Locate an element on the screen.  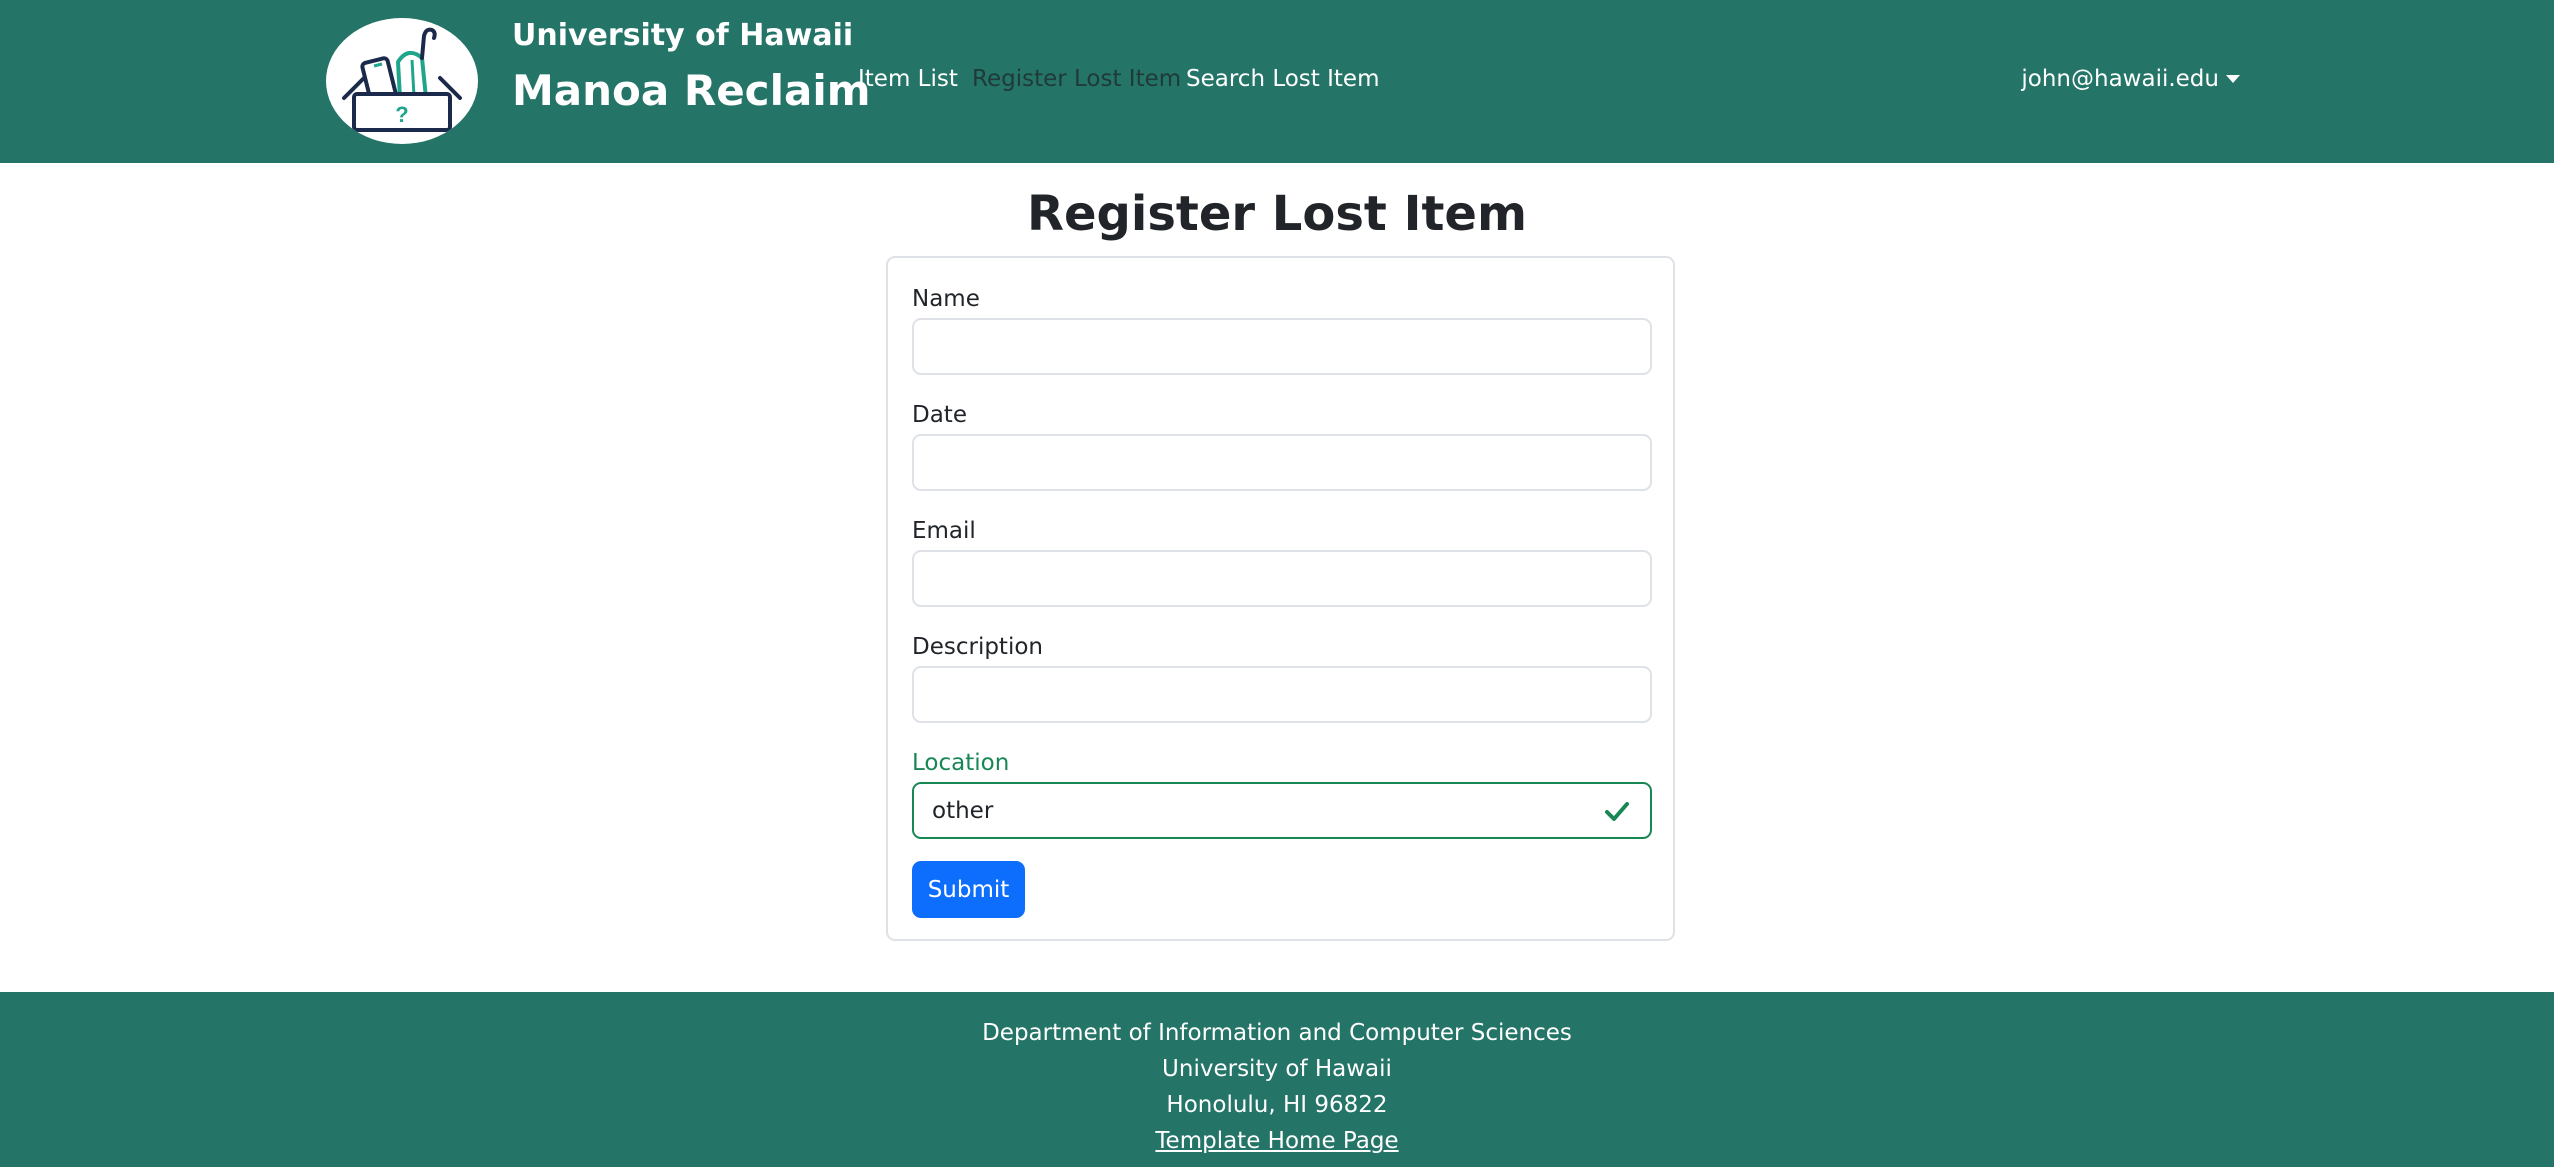
date-field is located at coordinates (1282, 462).